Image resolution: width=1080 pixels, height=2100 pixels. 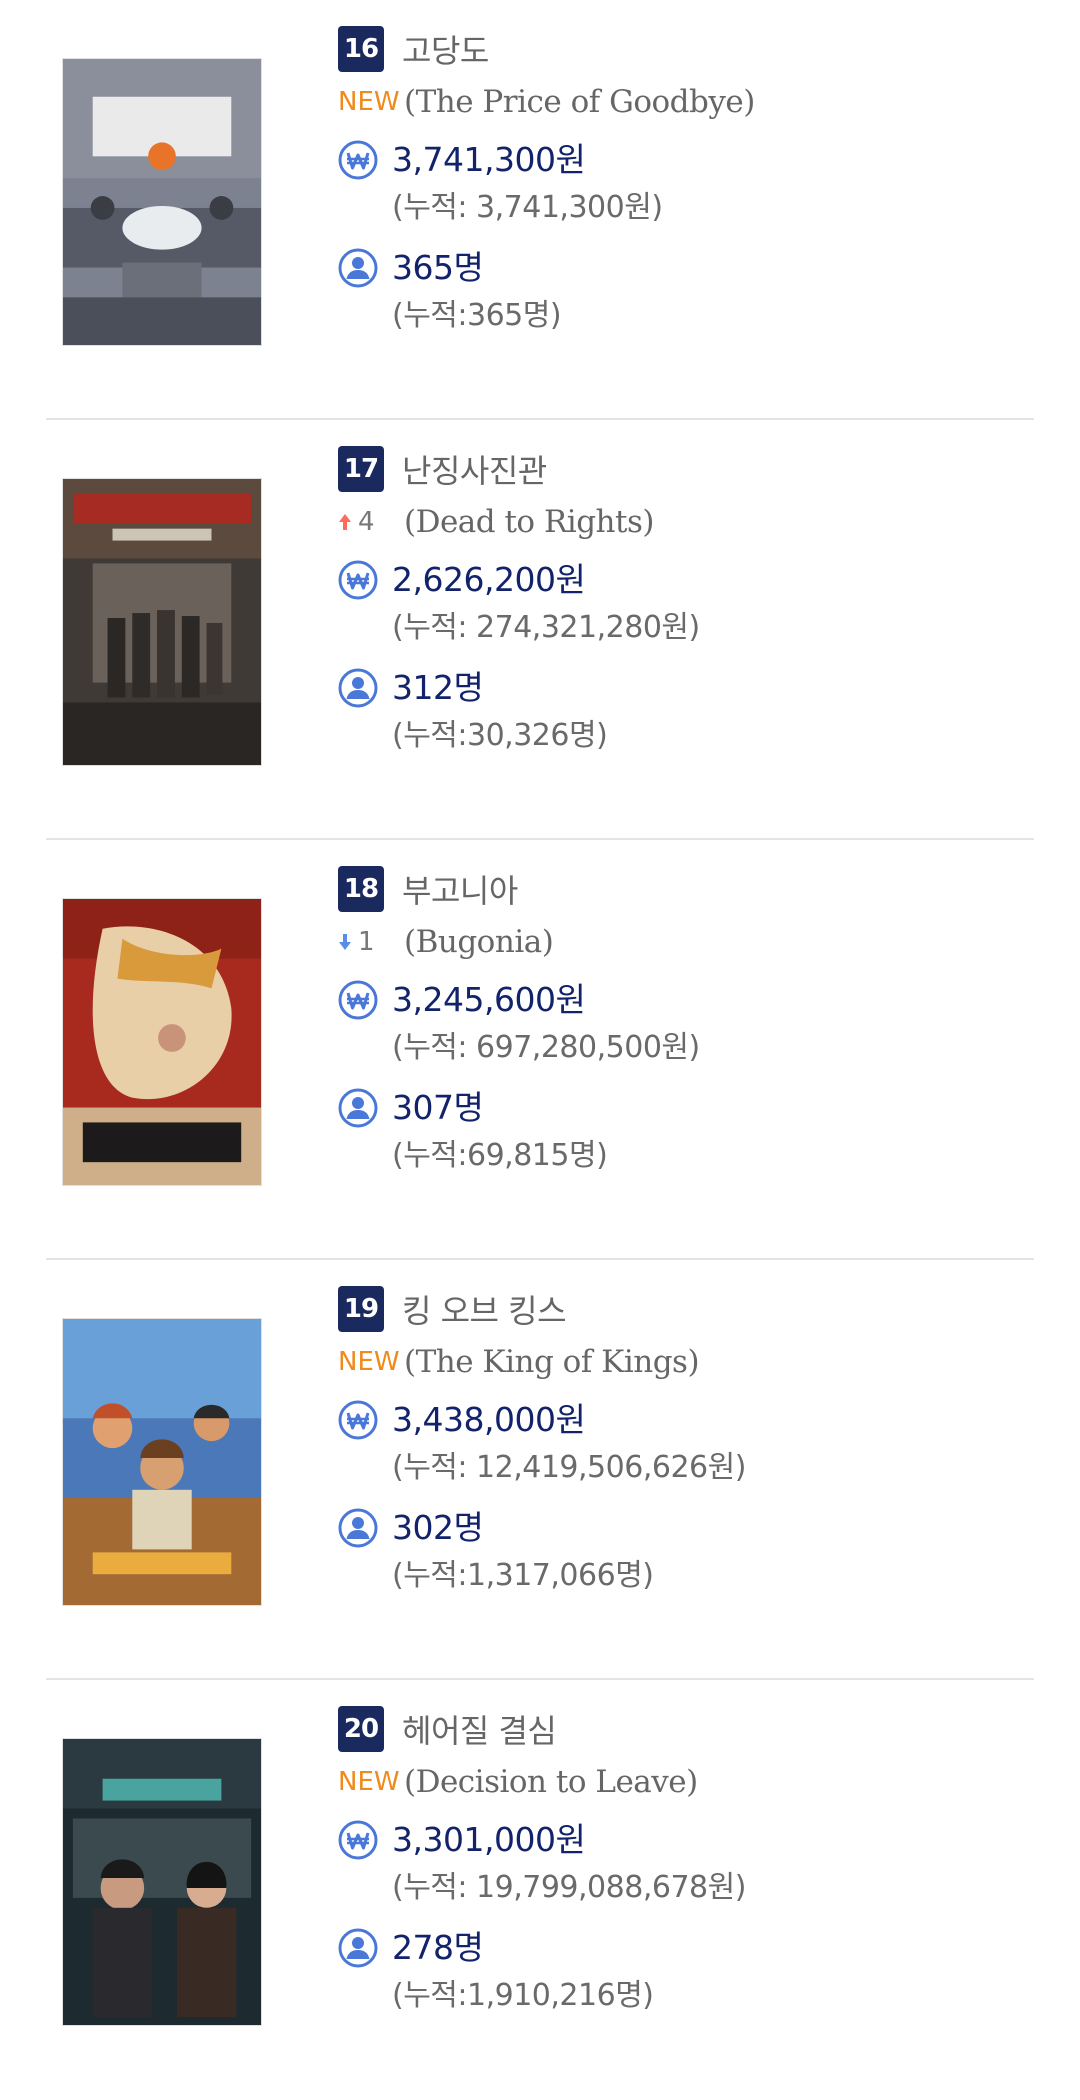 What do you see at coordinates (668, 291) in the screenshot?
I see `audience-metric: 365명 (누적:365명)` at bounding box center [668, 291].